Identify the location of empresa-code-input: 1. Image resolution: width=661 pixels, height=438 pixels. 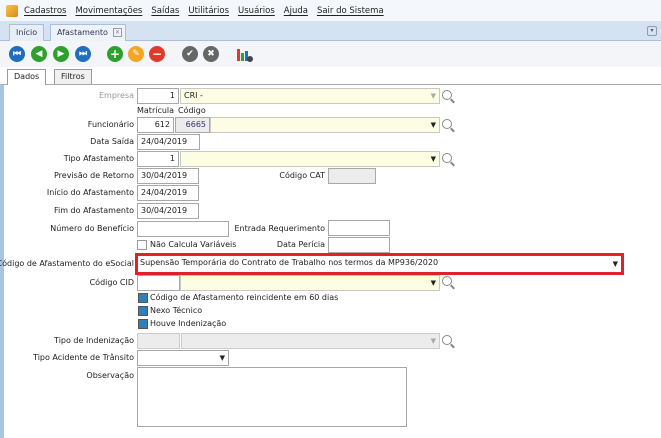
(158, 96).